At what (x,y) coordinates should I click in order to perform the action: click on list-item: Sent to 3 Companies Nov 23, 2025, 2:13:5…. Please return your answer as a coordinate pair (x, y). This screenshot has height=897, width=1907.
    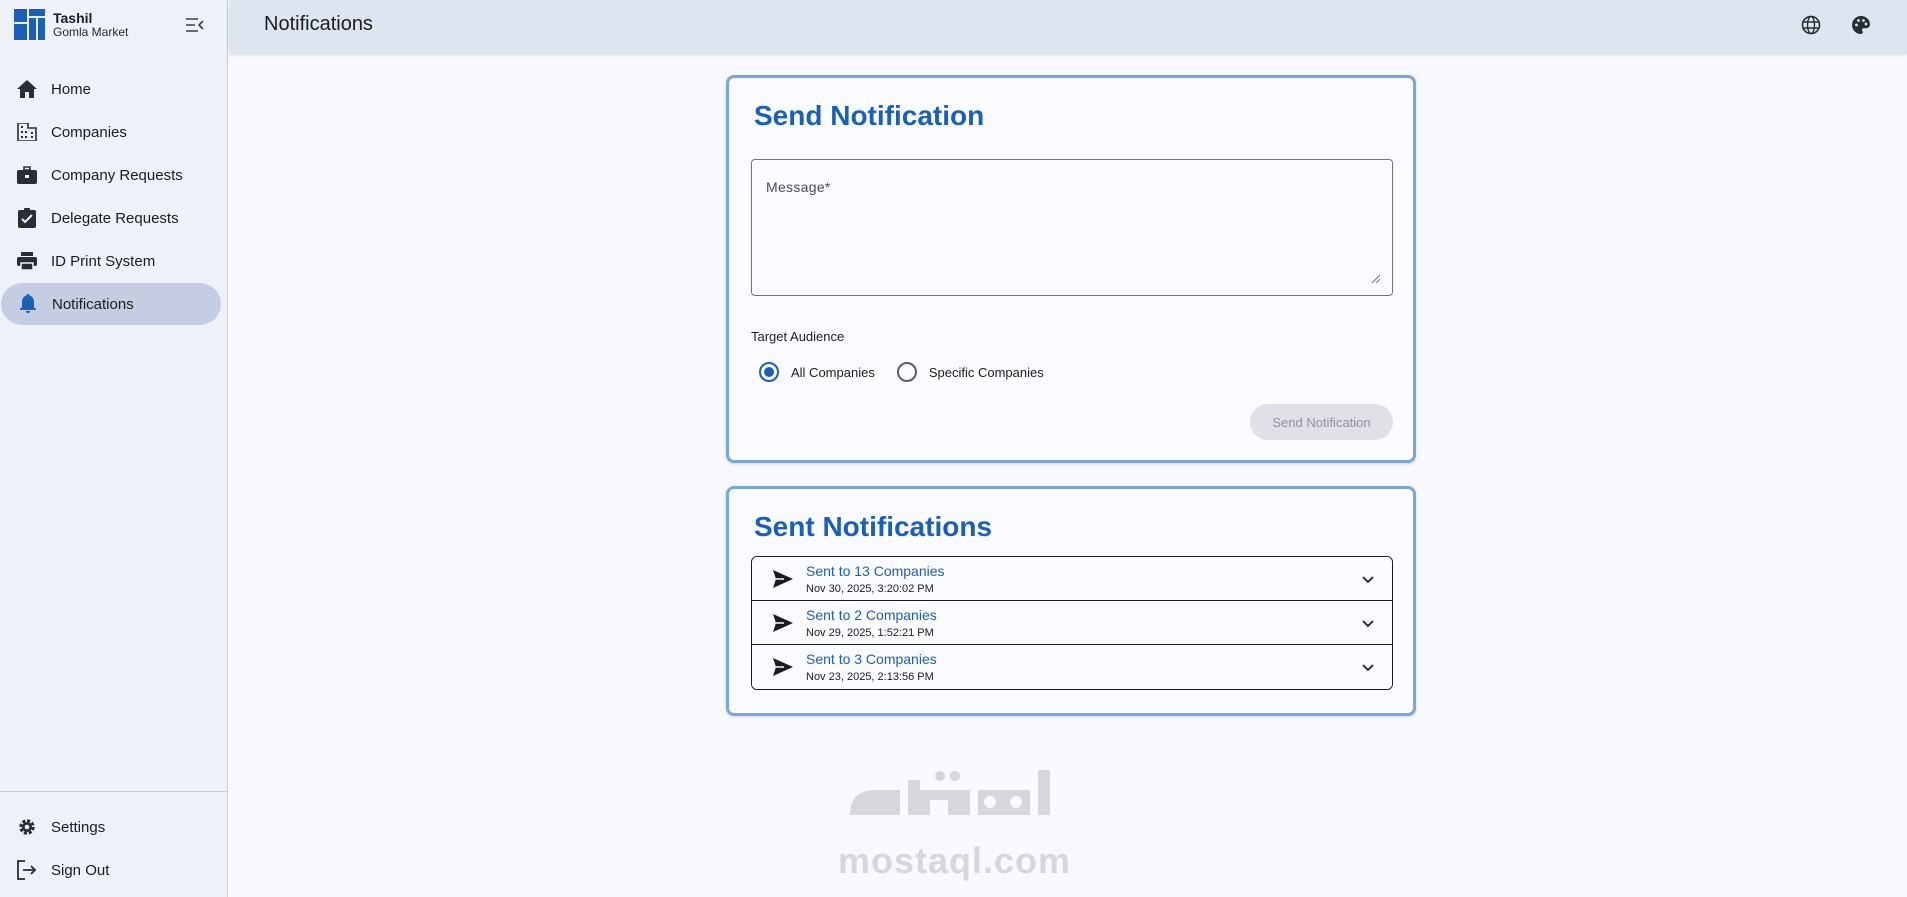
    Looking at the image, I should click on (1072, 667).